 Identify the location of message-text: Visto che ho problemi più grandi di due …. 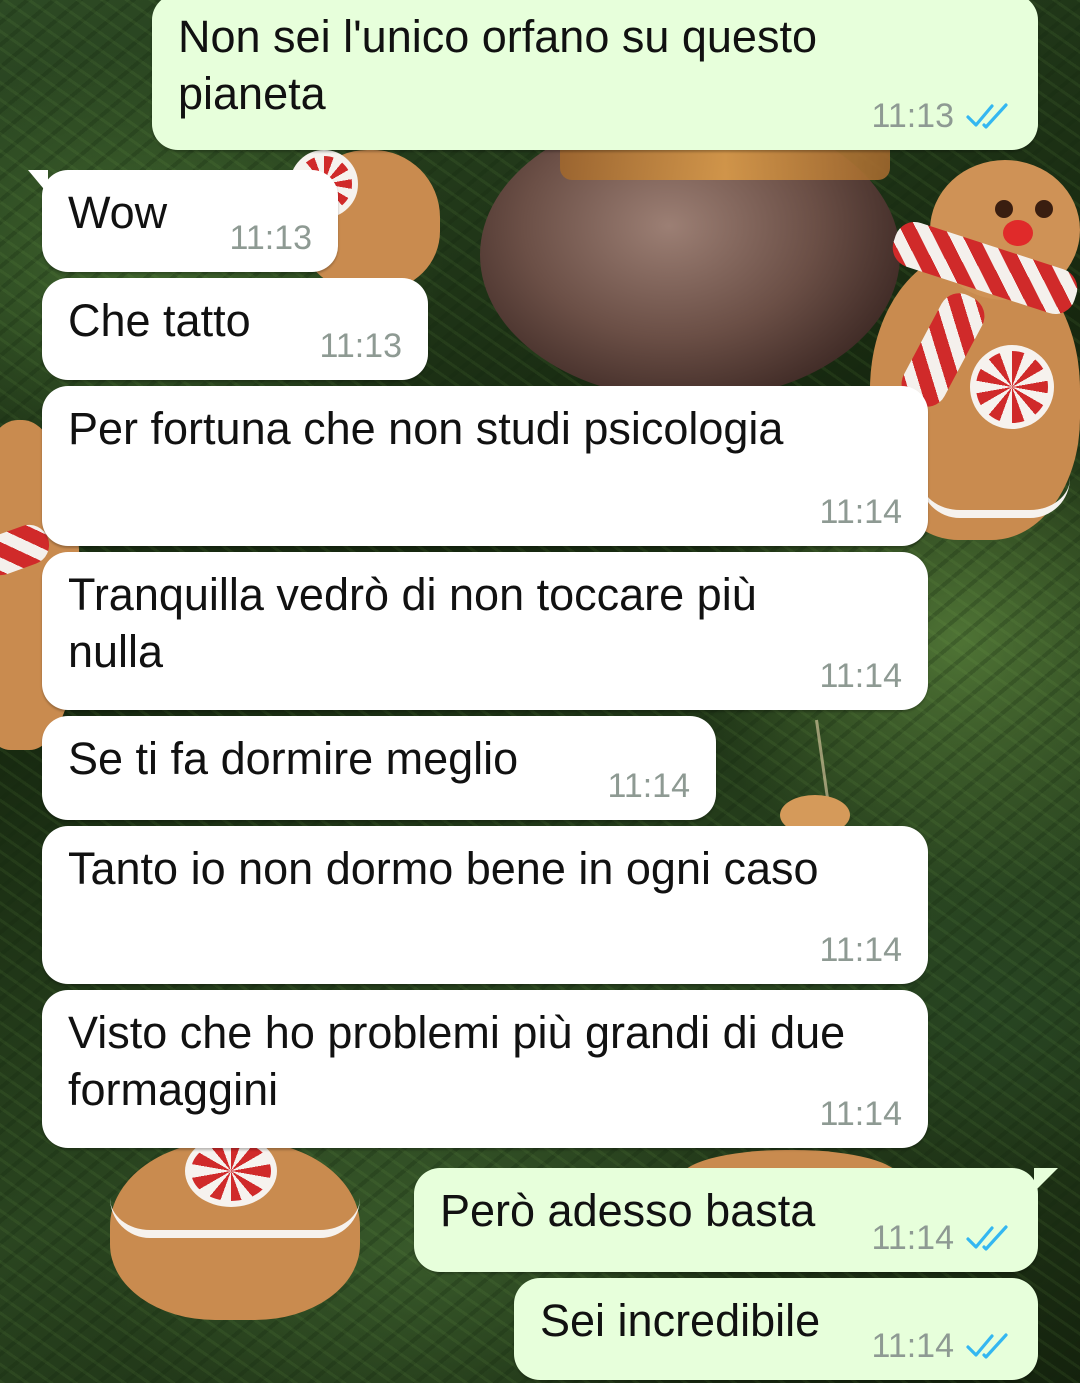
(457, 1061).